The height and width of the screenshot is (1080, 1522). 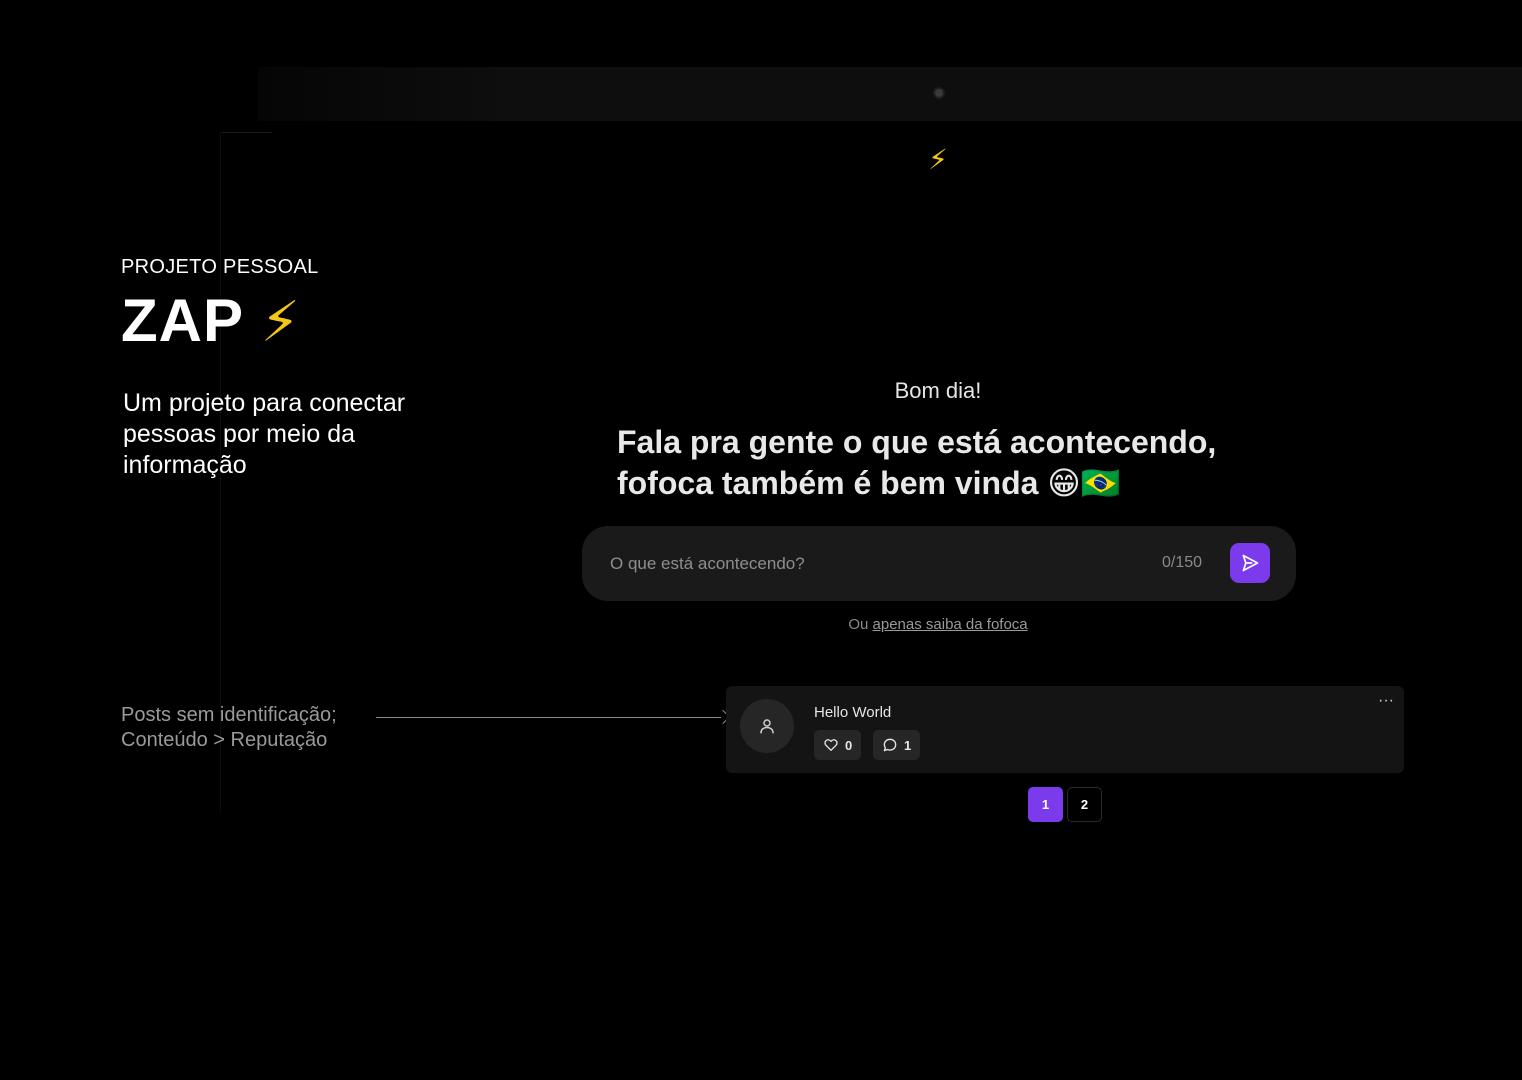 I want to click on send-icon, so click(x=1250, y=563).